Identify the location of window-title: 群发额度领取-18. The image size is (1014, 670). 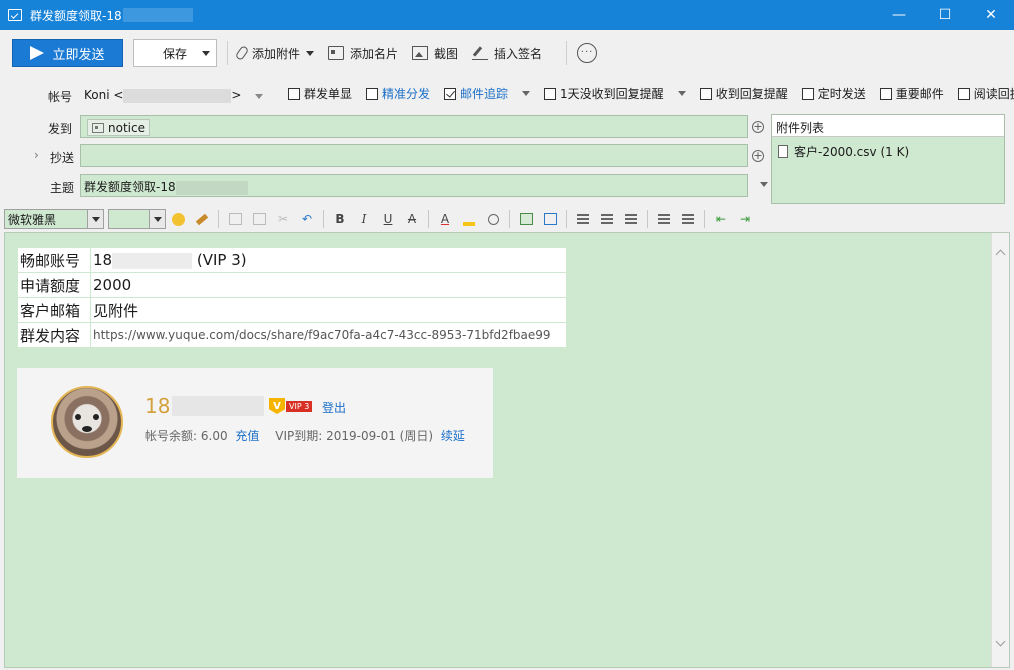
(76, 15).